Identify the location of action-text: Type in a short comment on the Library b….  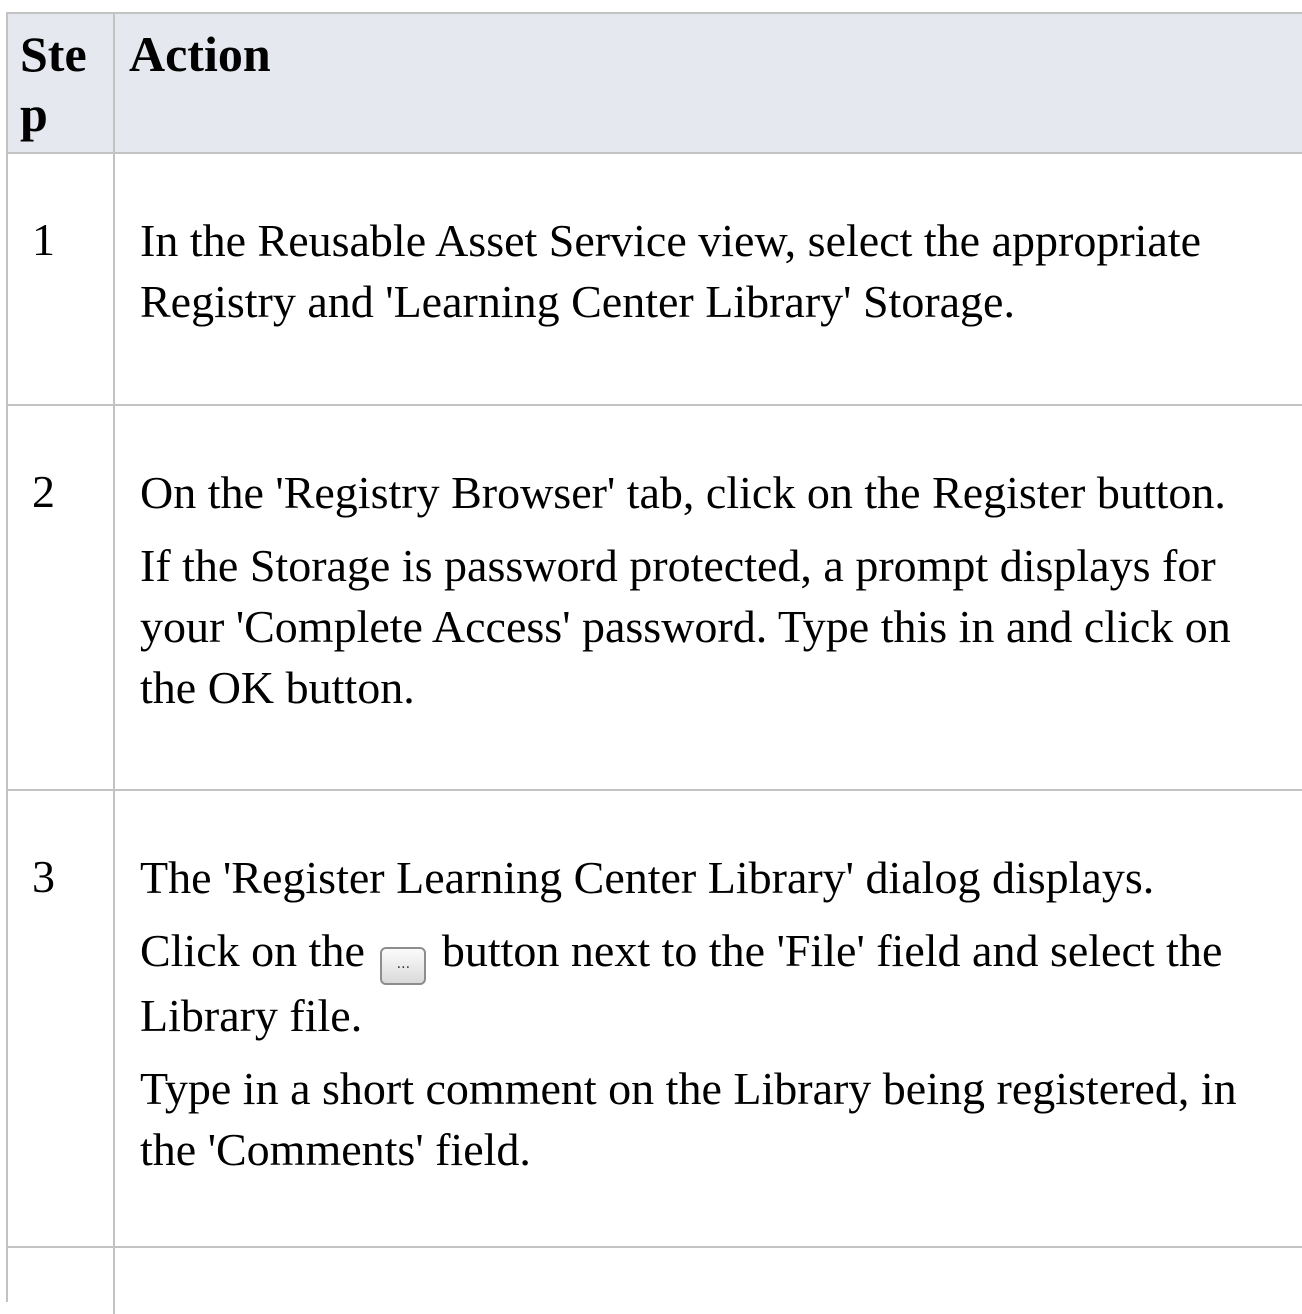
(688, 1119).